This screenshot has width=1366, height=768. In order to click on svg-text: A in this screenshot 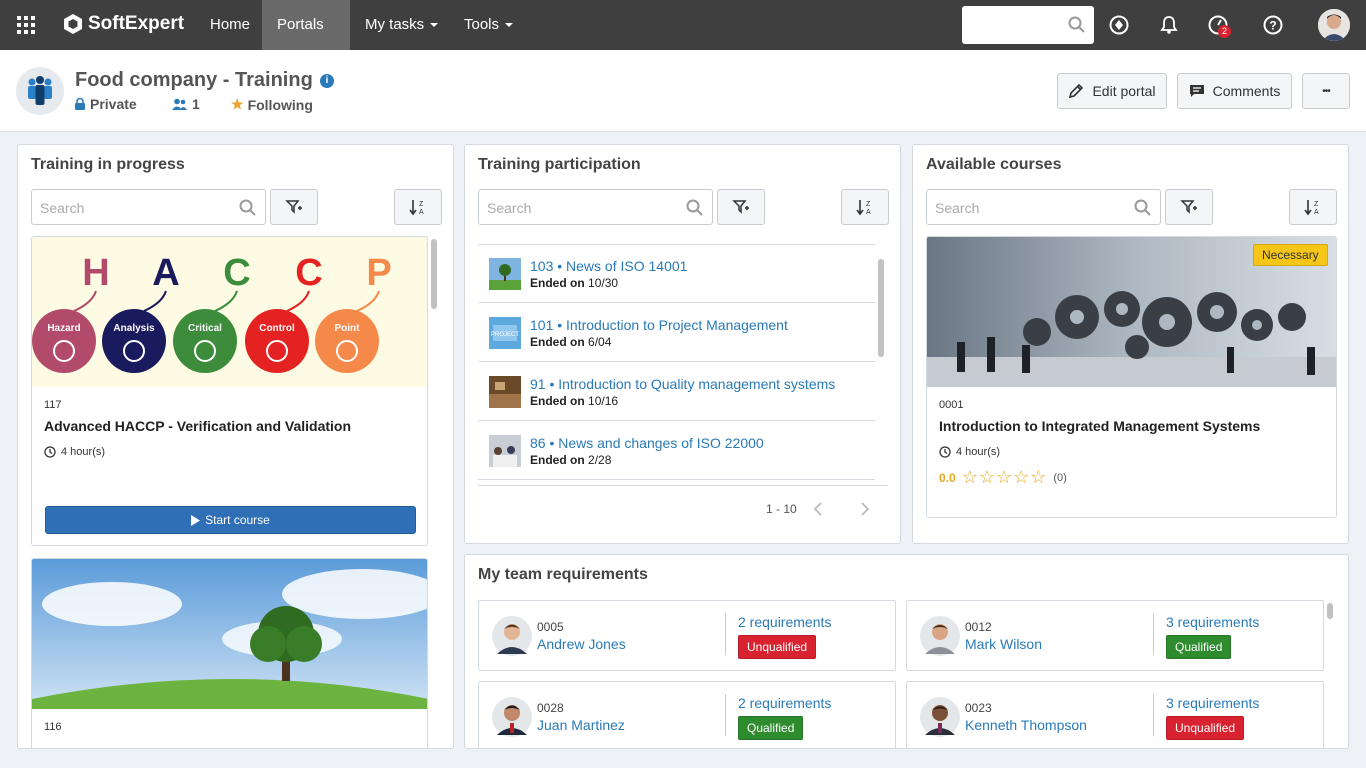, I will do `click(1316, 212)`.